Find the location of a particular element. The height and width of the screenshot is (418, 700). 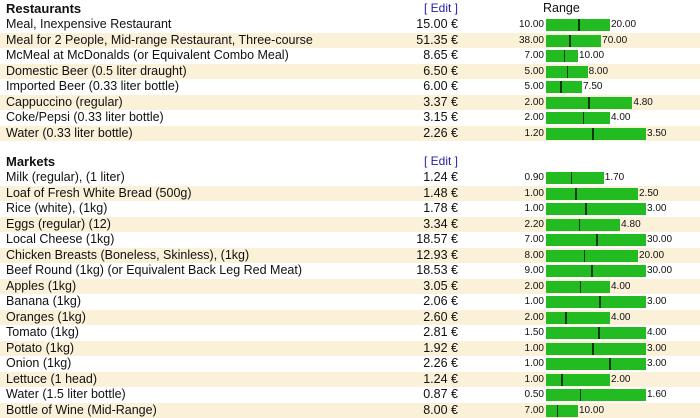

table-row: Tomato (1kg) 2.81 € 1.50 4.00 is located at coordinates (350, 333).